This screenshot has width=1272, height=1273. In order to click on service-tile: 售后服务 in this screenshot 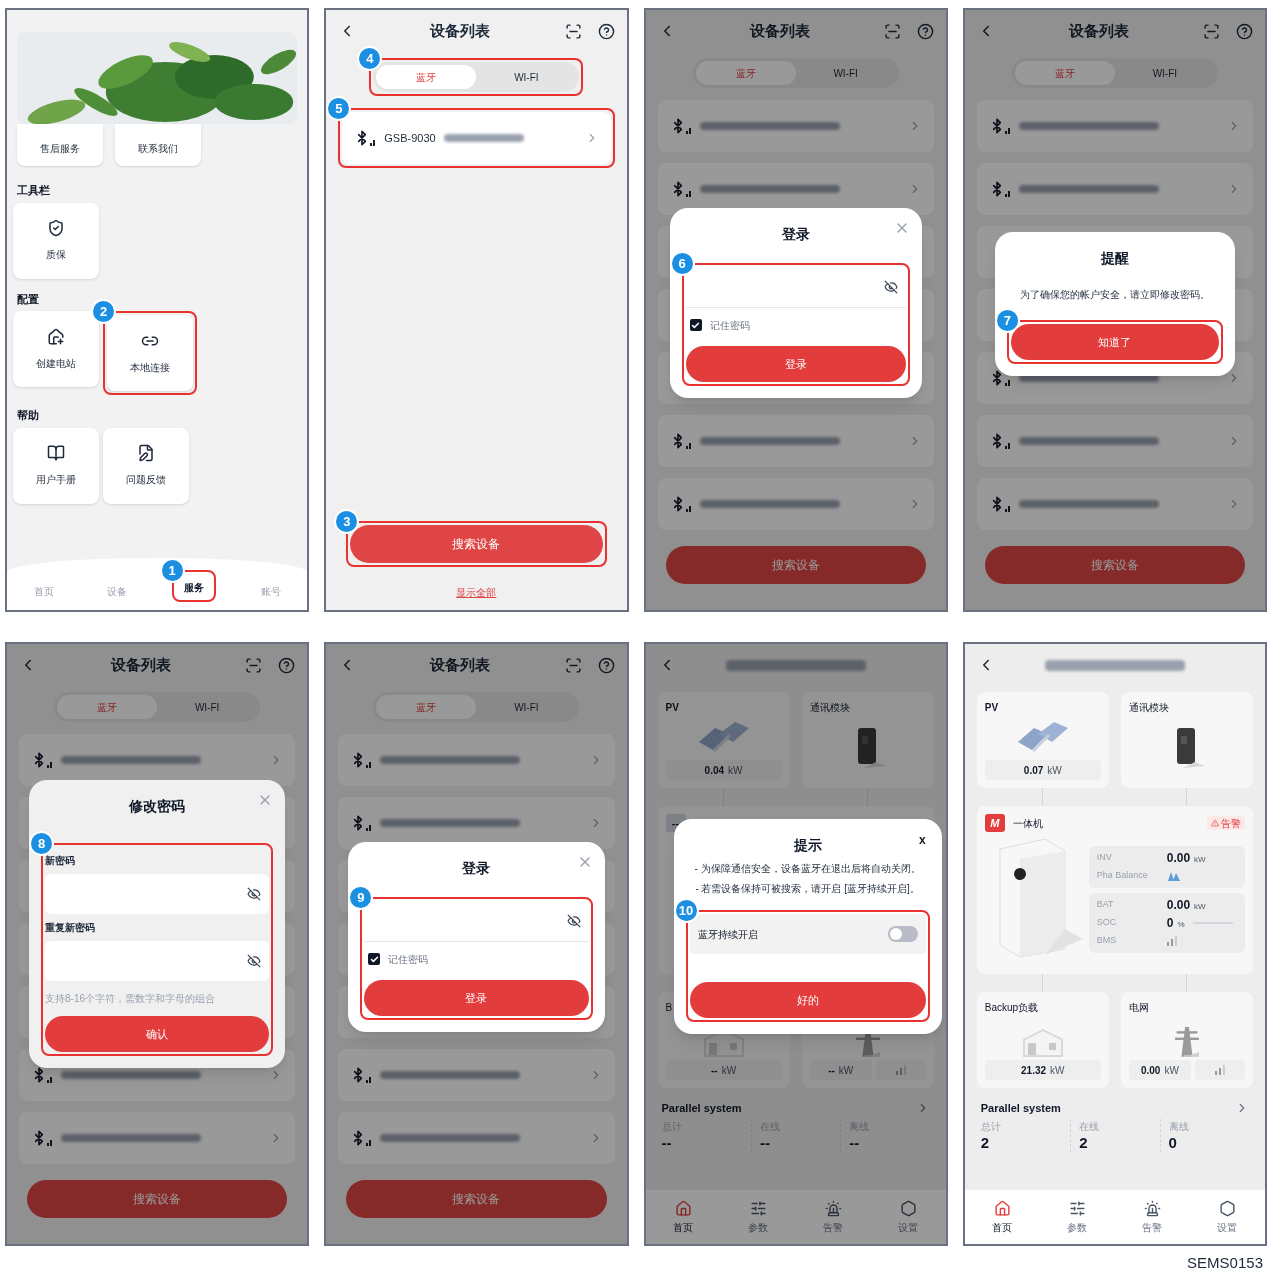, I will do `click(60, 145)`.